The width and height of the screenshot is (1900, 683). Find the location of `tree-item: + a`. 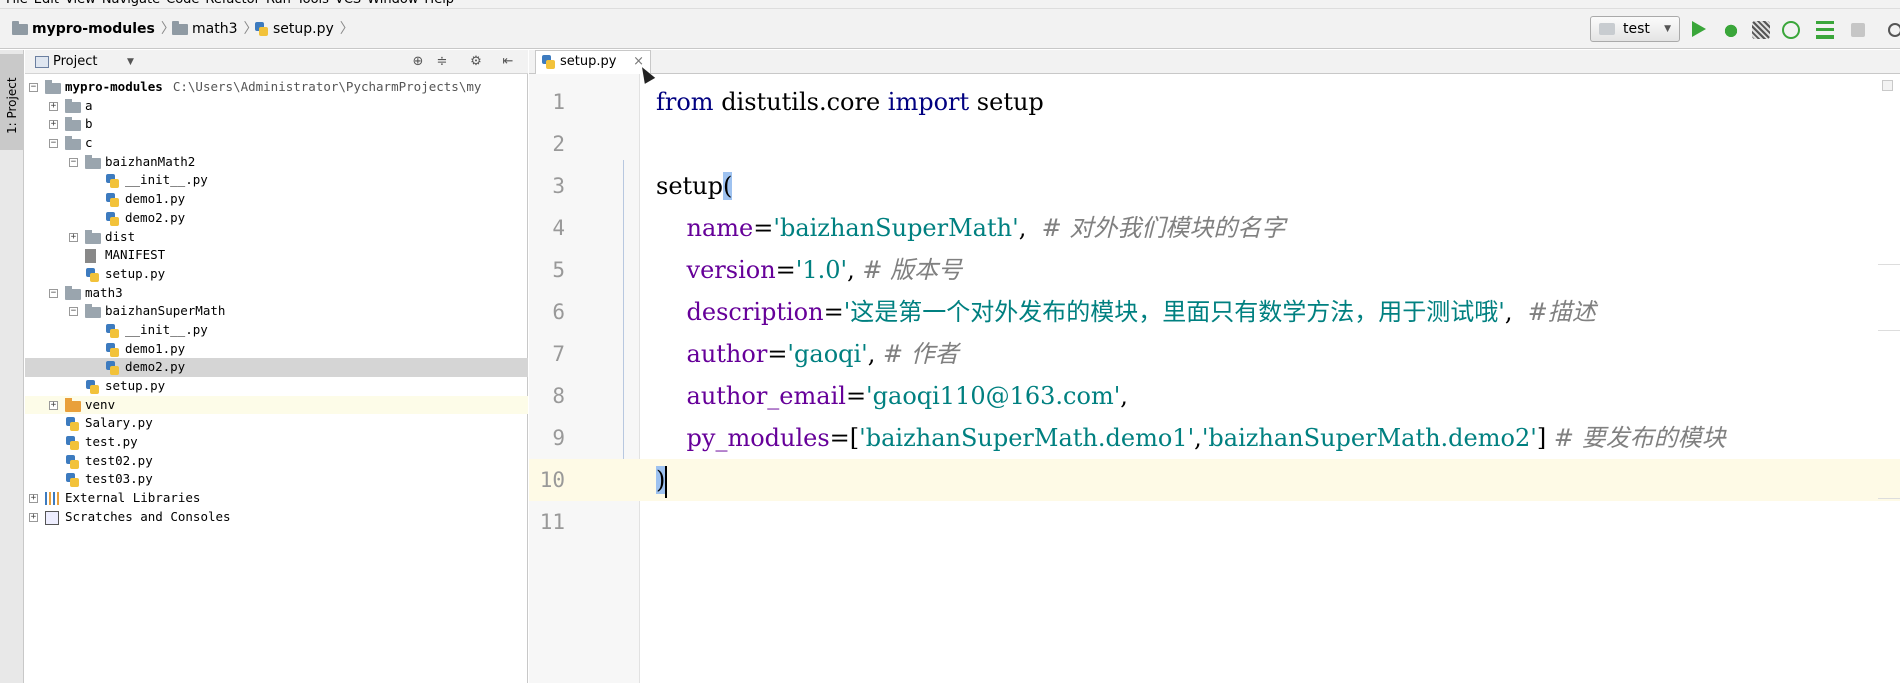

tree-item: + a is located at coordinates (276, 106).